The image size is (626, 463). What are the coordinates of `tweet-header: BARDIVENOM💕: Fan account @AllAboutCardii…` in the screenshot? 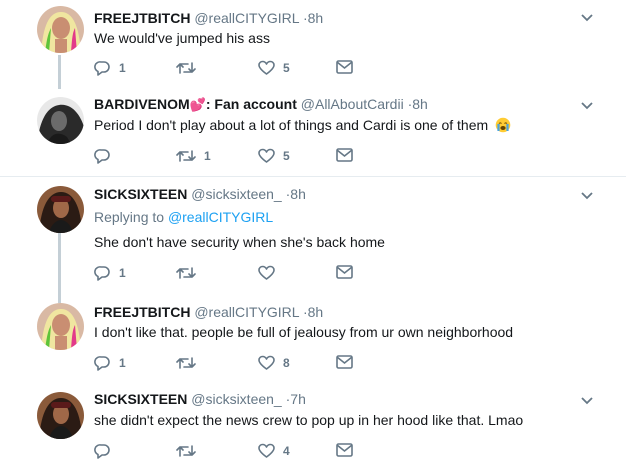 It's located at (261, 104).